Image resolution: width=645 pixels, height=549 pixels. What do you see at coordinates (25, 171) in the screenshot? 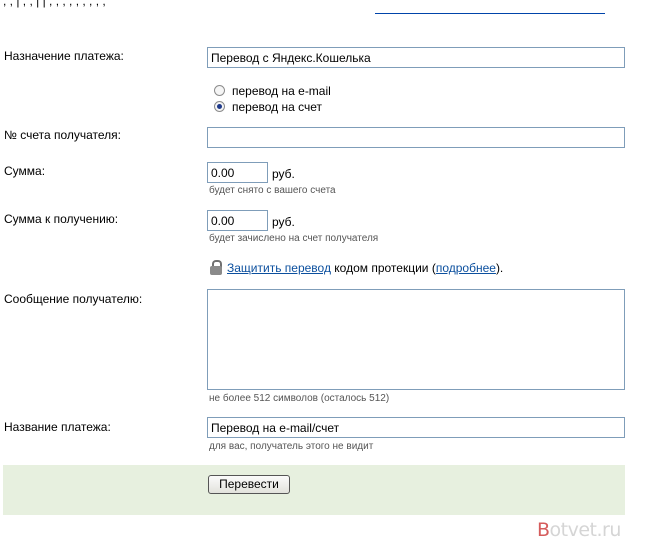
I see `amount-label: Сумма:` at bounding box center [25, 171].